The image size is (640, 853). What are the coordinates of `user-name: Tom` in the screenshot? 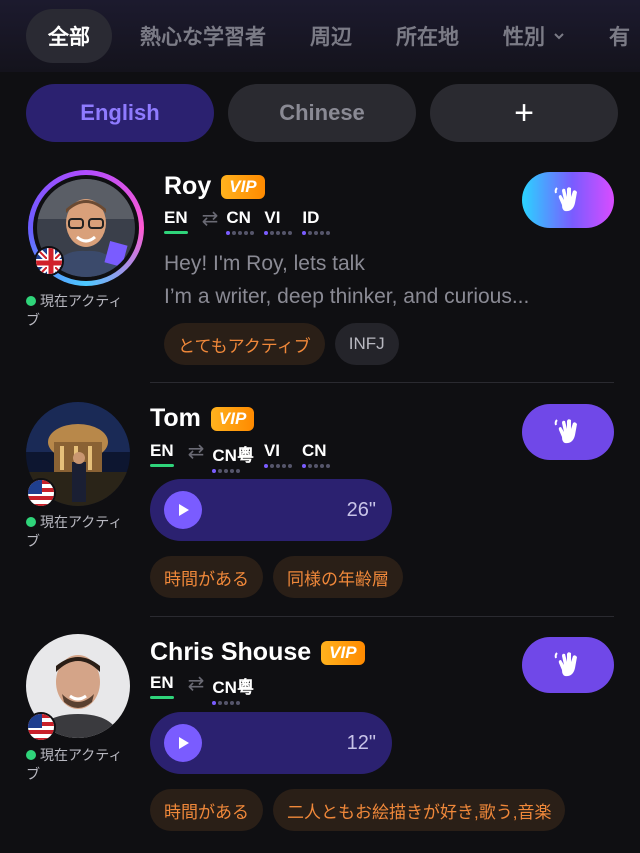 It's located at (175, 418).